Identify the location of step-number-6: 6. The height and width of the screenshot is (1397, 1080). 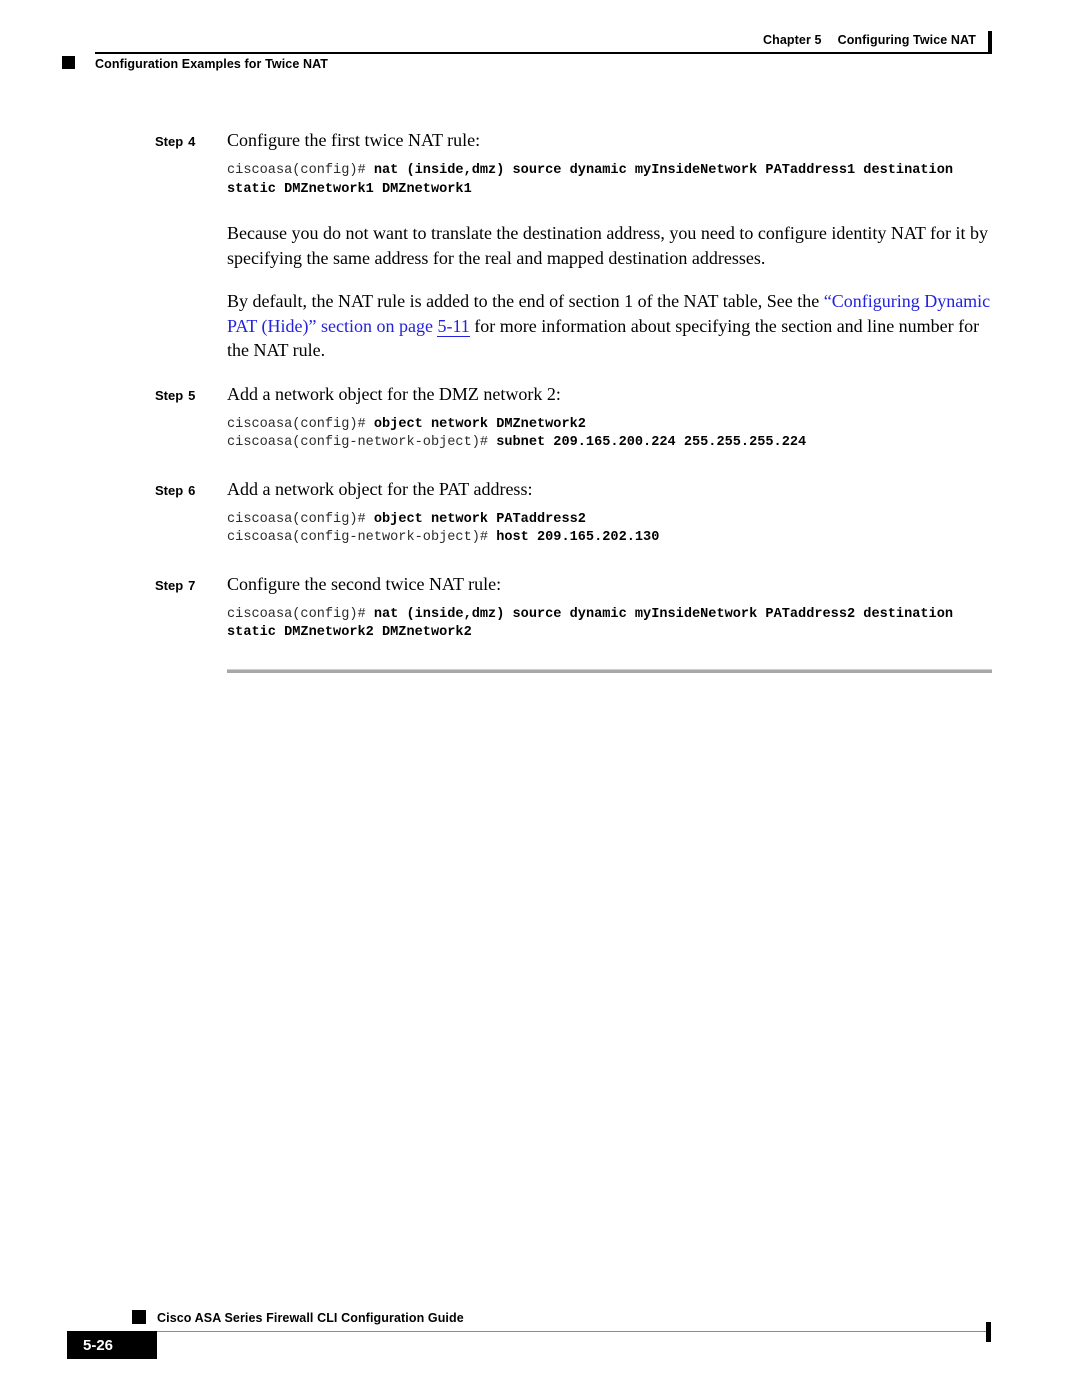
(192, 490).